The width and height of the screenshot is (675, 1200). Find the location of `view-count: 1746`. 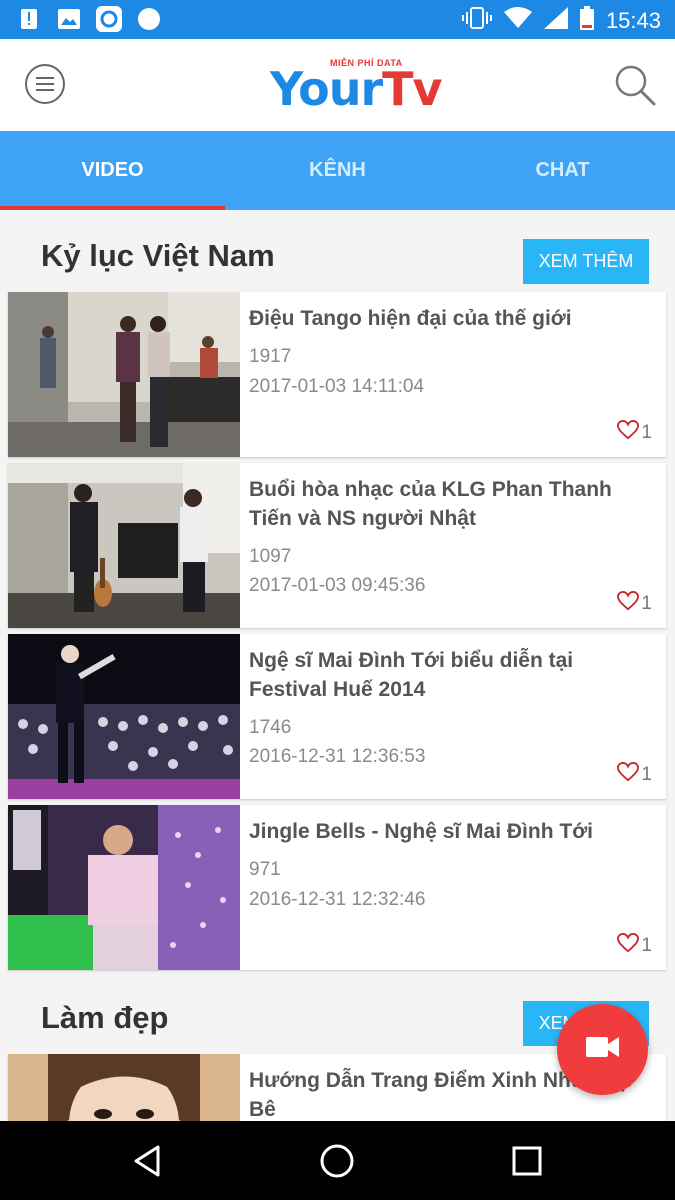

view-count: 1746 is located at coordinates (270, 727).